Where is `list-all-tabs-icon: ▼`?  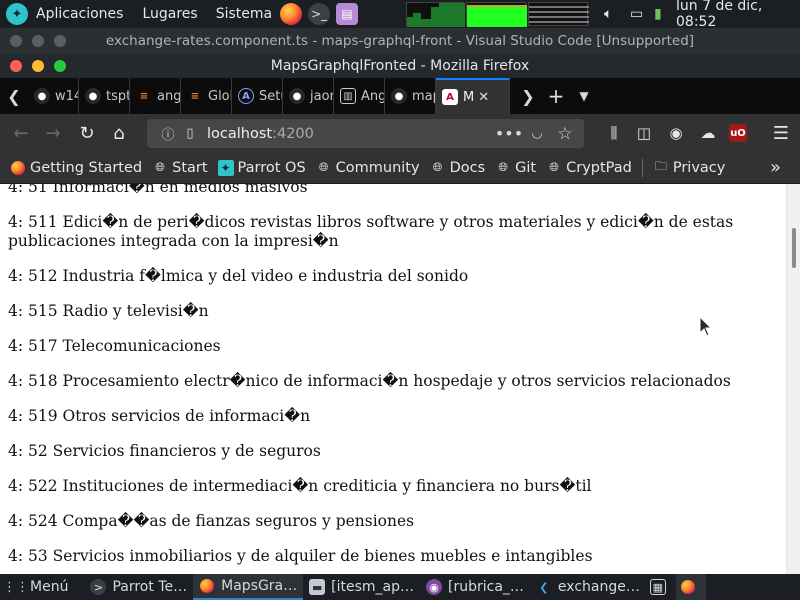 list-all-tabs-icon: ▼ is located at coordinates (584, 96).